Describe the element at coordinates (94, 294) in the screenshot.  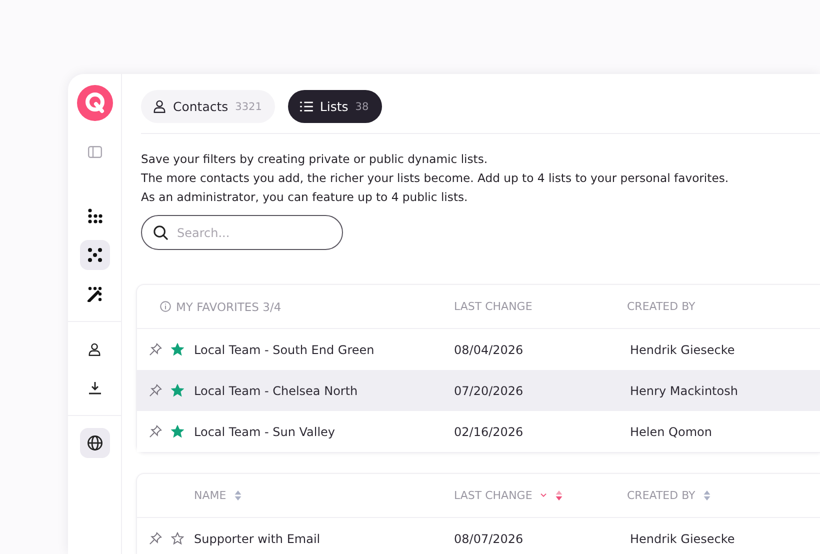
I see `wand-icon` at that location.